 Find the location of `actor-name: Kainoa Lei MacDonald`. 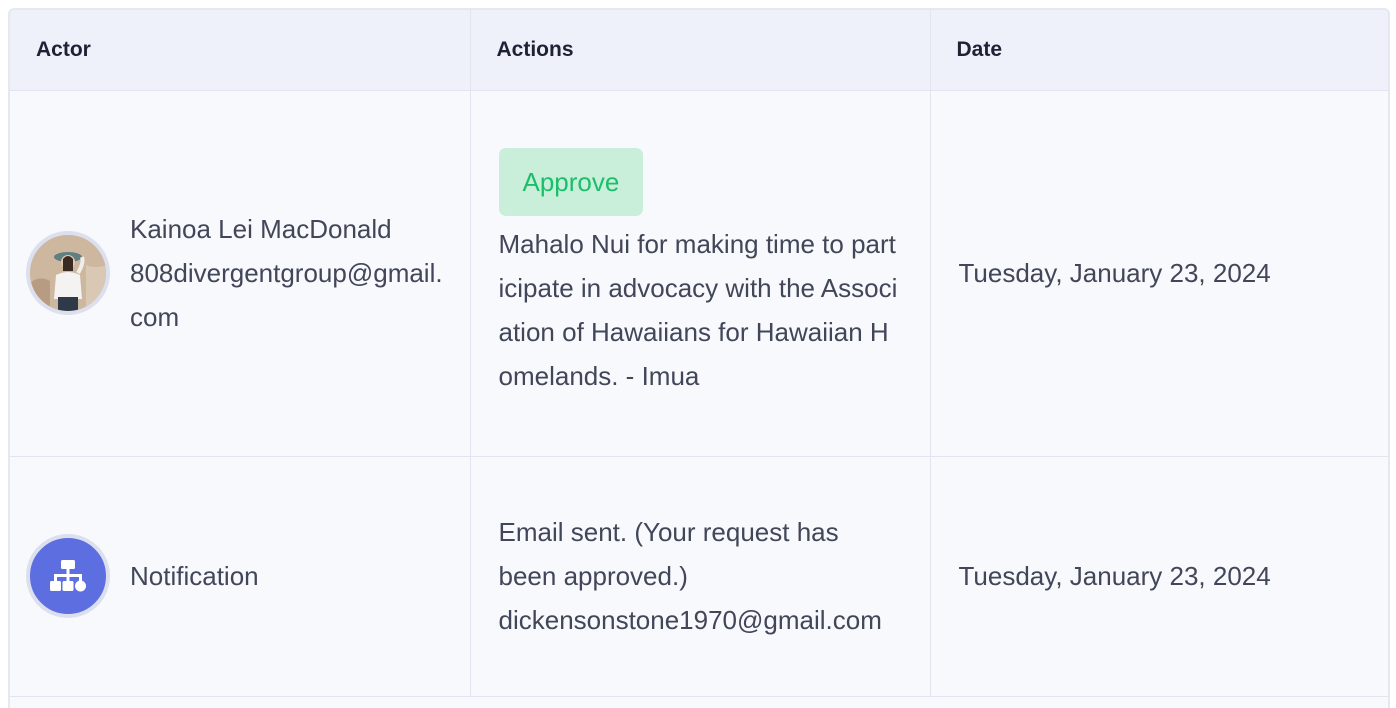

actor-name: Kainoa Lei MacDonald is located at coordinates (261, 229).